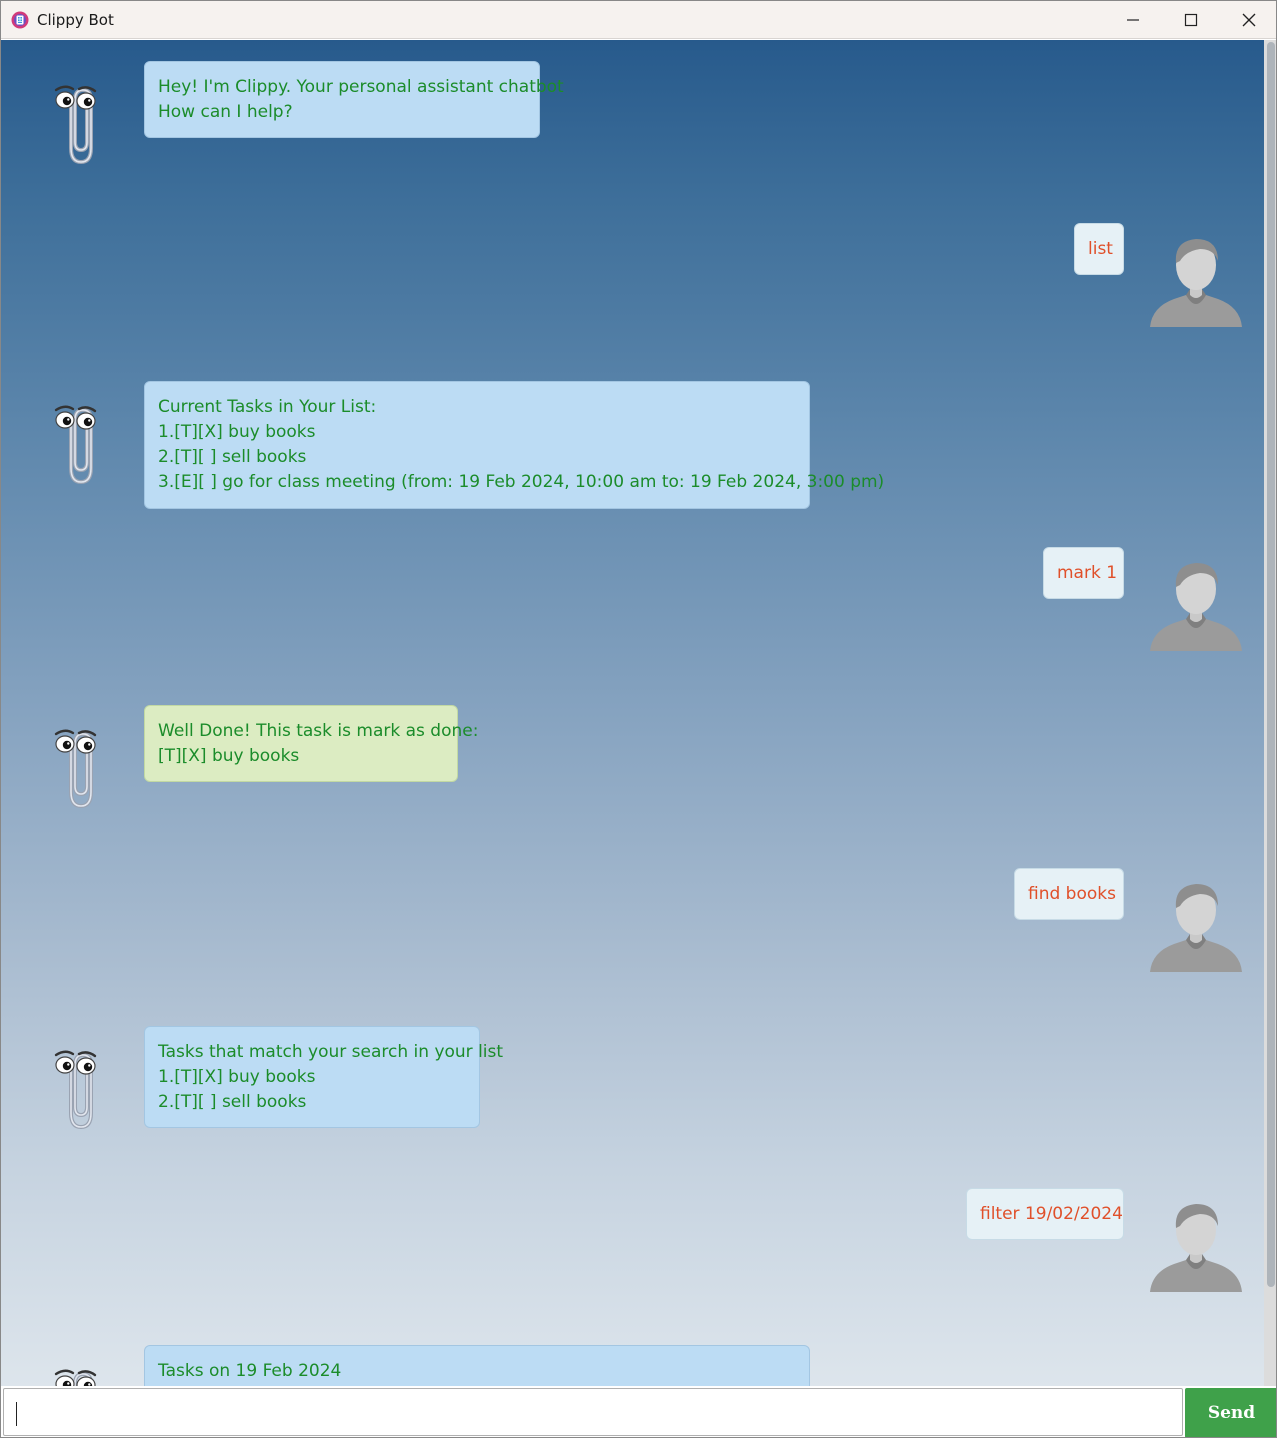  What do you see at coordinates (593, 1412) in the screenshot?
I see `message-input` at bounding box center [593, 1412].